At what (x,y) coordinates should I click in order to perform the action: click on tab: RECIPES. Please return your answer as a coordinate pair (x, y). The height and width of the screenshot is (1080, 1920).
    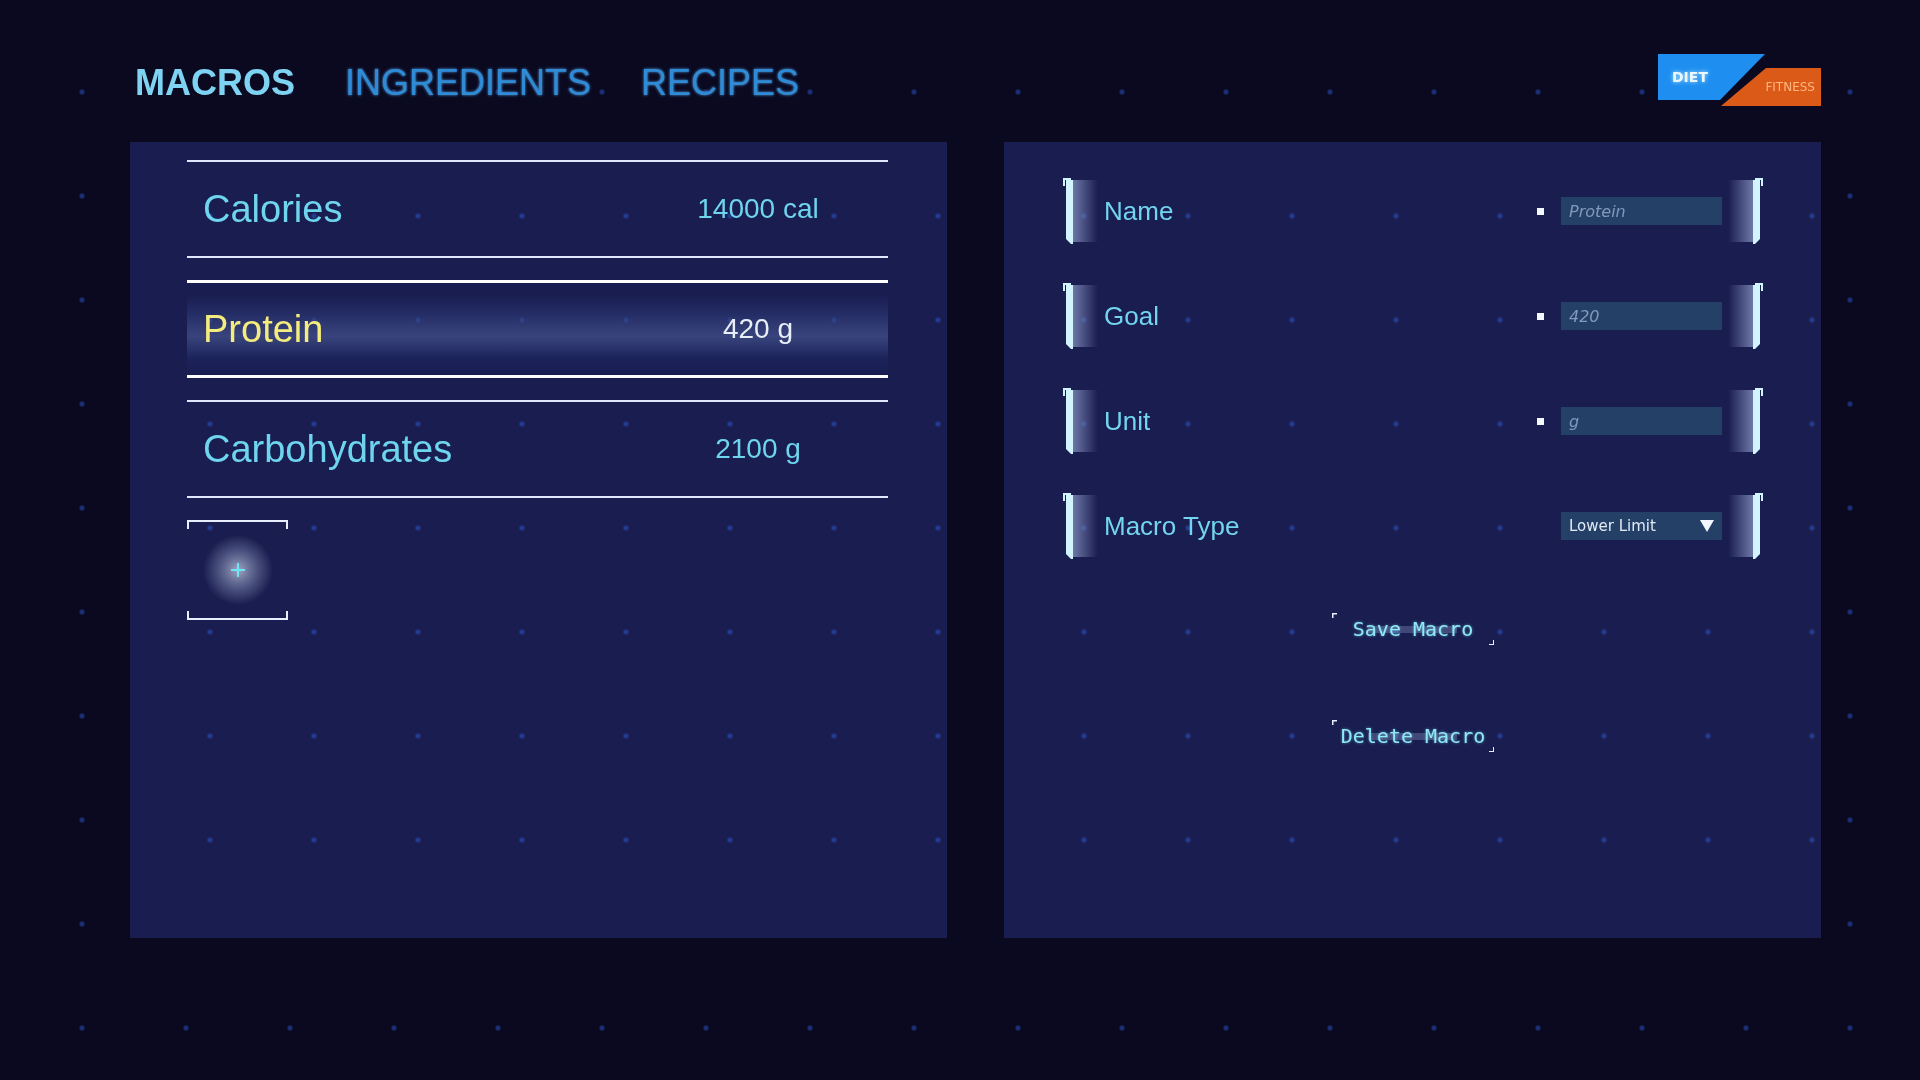
    Looking at the image, I should click on (720, 83).